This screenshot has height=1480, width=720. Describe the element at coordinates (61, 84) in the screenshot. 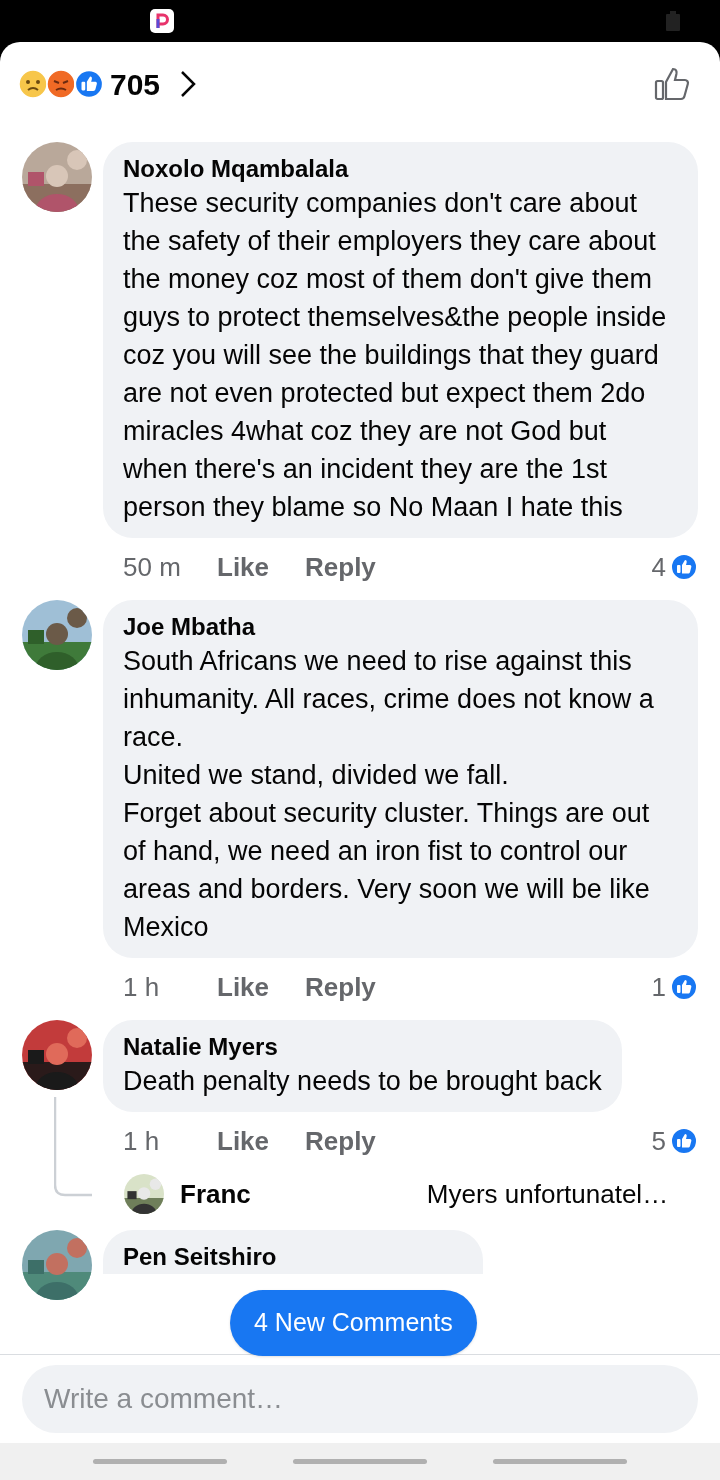

I see `angry-face-icon` at that location.